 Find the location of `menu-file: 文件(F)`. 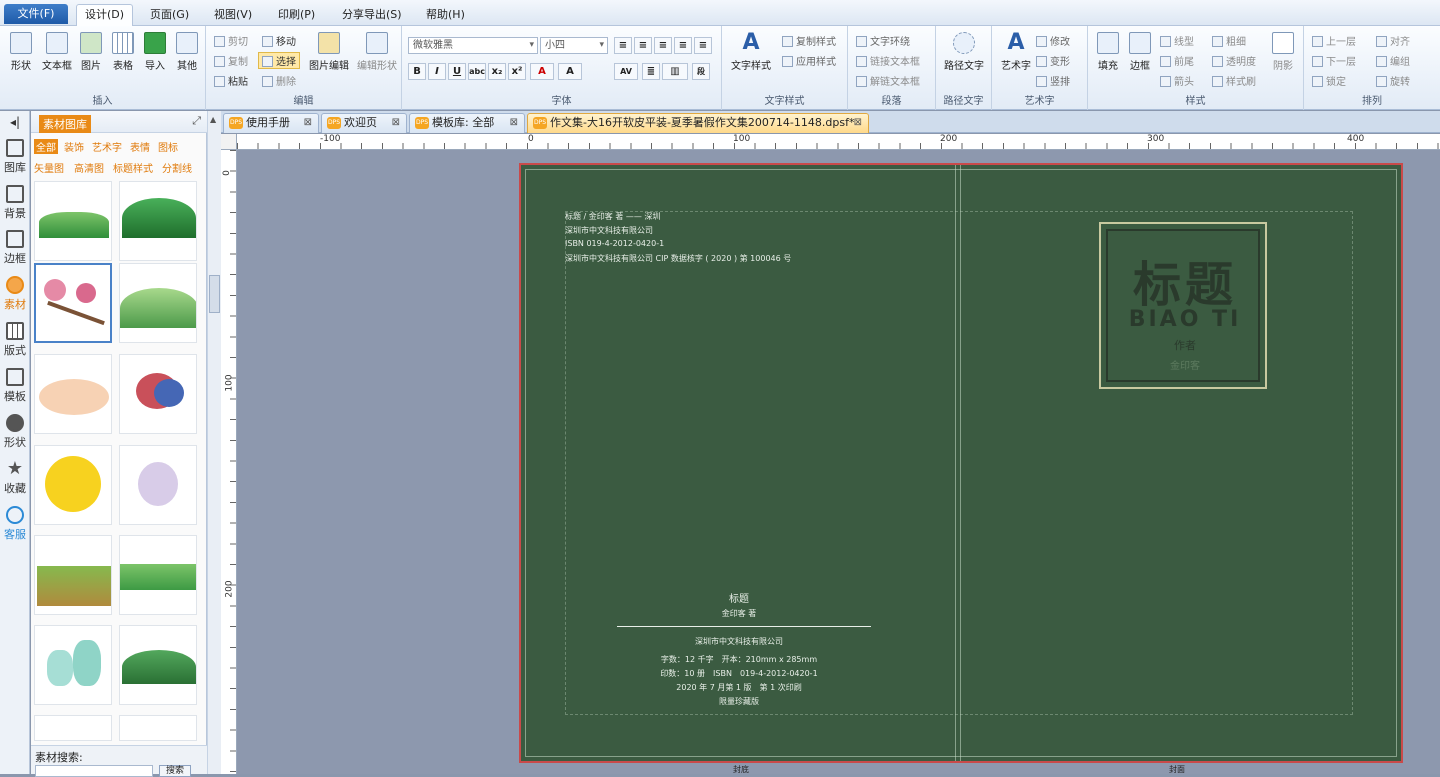

menu-file: 文件(F) is located at coordinates (36, 14).